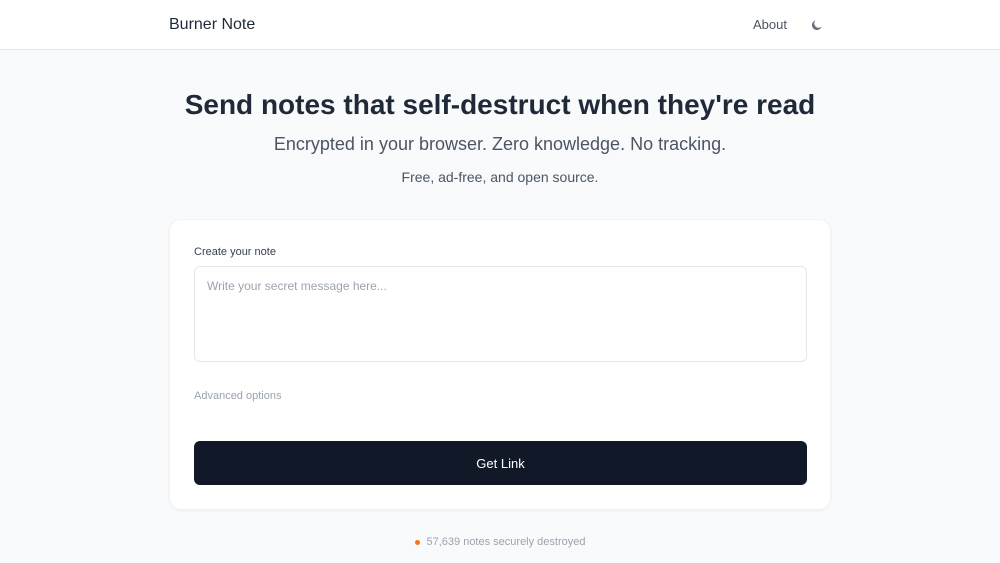  I want to click on status-dot-icon, so click(417, 542).